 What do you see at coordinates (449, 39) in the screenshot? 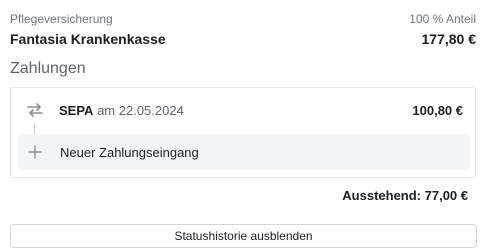
I see `insurance-amount: 177,80 €` at bounding box center [449, 39].